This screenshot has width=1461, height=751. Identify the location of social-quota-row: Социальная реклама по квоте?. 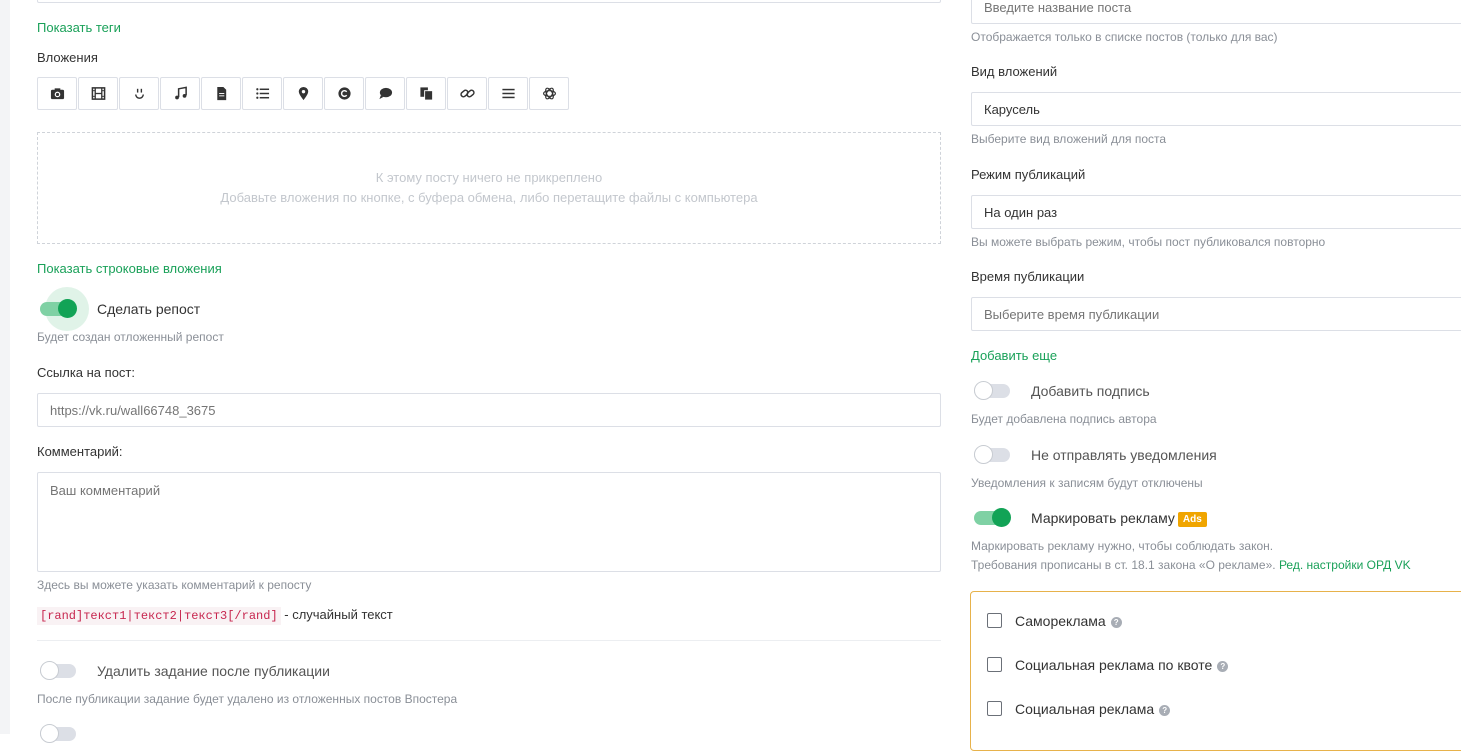
(1122, 665).